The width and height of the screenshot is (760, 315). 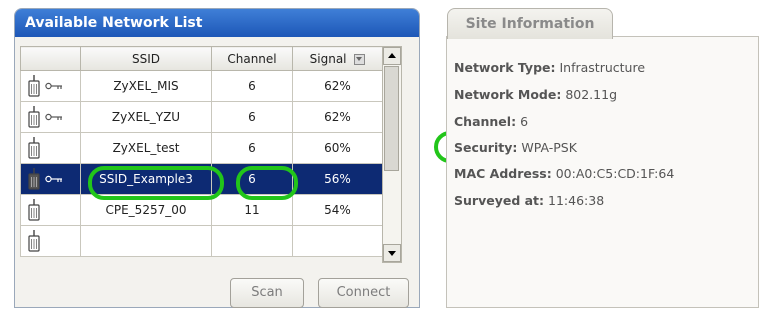 I want to click on scan-button: Scan, so click(x=267, y=293).